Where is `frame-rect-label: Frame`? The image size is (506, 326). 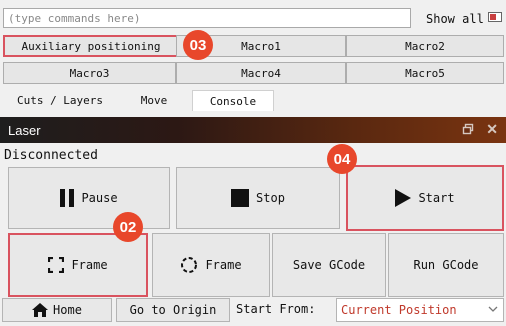
frame-rect-label: Frame is located at coordinates (89, 265).